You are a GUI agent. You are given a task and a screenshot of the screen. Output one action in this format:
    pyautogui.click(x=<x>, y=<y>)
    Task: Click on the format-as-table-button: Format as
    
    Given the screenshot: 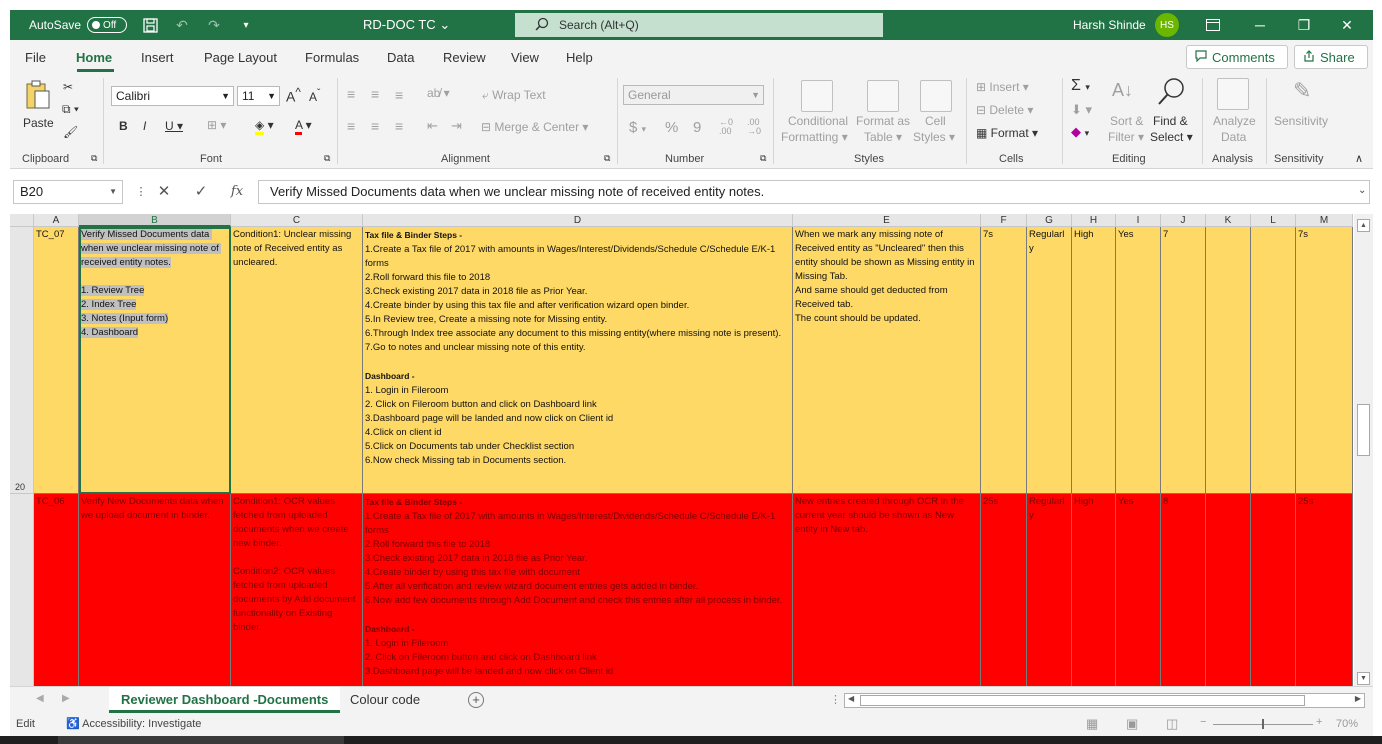 What is the action you would take?
    pyautogui.click(x=883, y=121)
    